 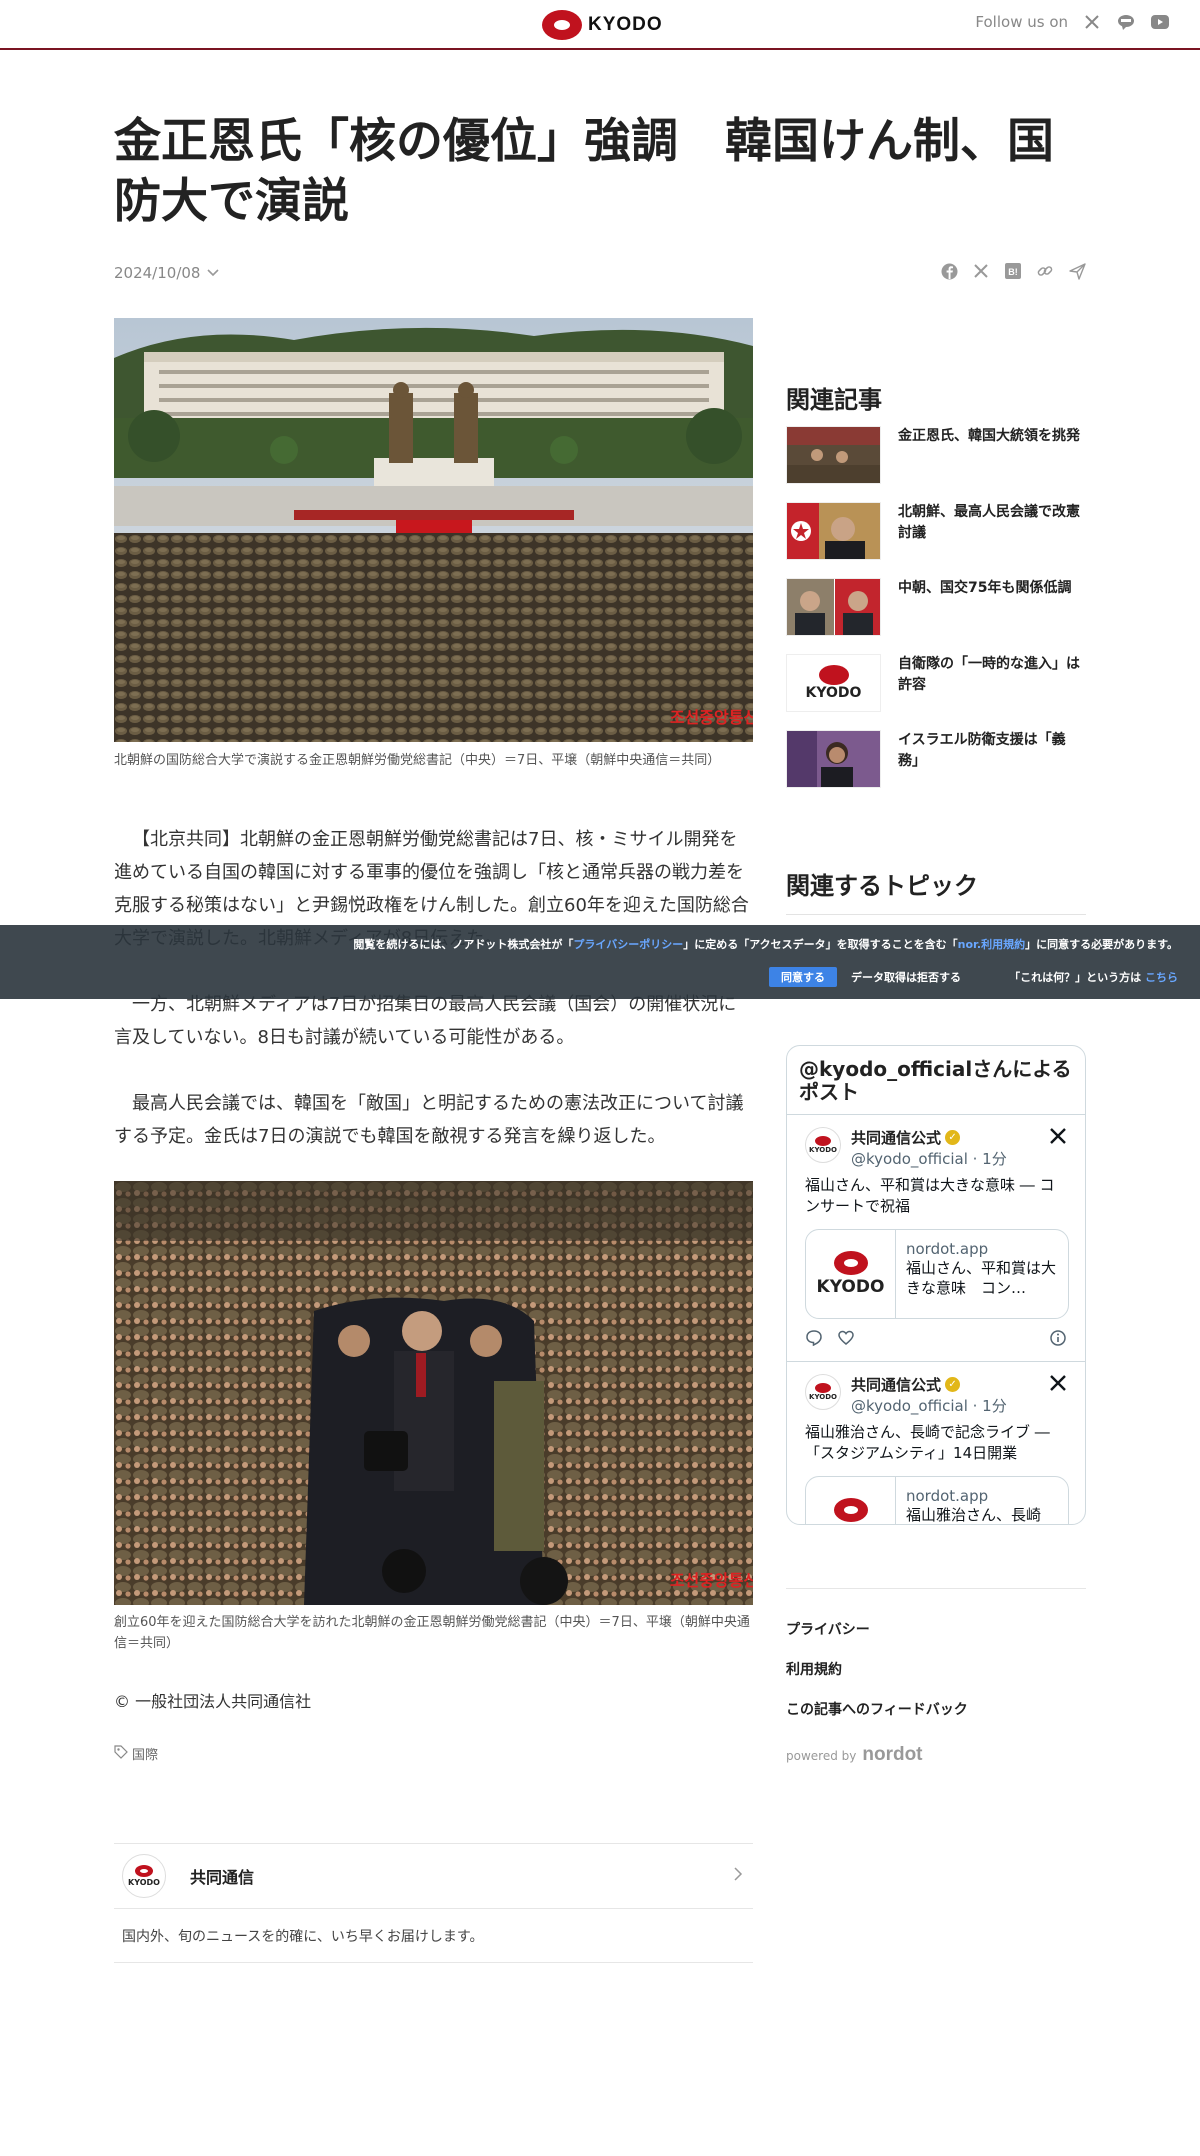 What do you see at coordinates (989, 436) in the screenshot?
I see `related-article-title: 金正恩氏、韓国大統領を挑発` at bounding box center [989, 436].